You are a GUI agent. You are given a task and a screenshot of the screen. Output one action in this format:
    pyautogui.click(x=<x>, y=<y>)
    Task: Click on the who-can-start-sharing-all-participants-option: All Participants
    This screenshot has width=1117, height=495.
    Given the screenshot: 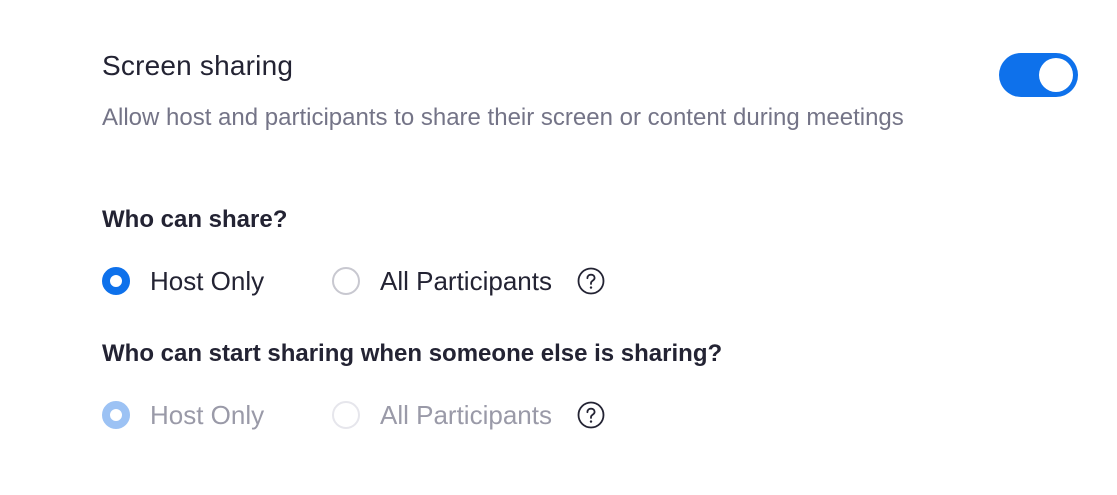 What is the action you would take?
    pyautogui.click(x=442, y=415)
    